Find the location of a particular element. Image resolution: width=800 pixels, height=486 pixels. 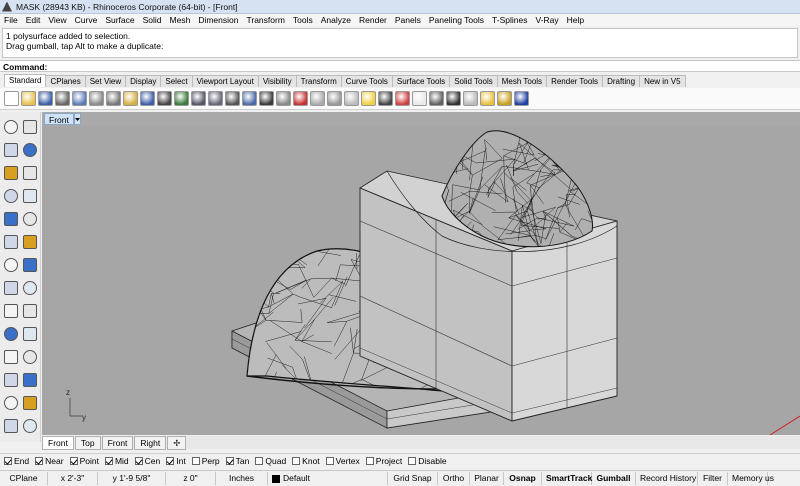

toggle-ortho: Ortho is located at coordinates (454, 478).